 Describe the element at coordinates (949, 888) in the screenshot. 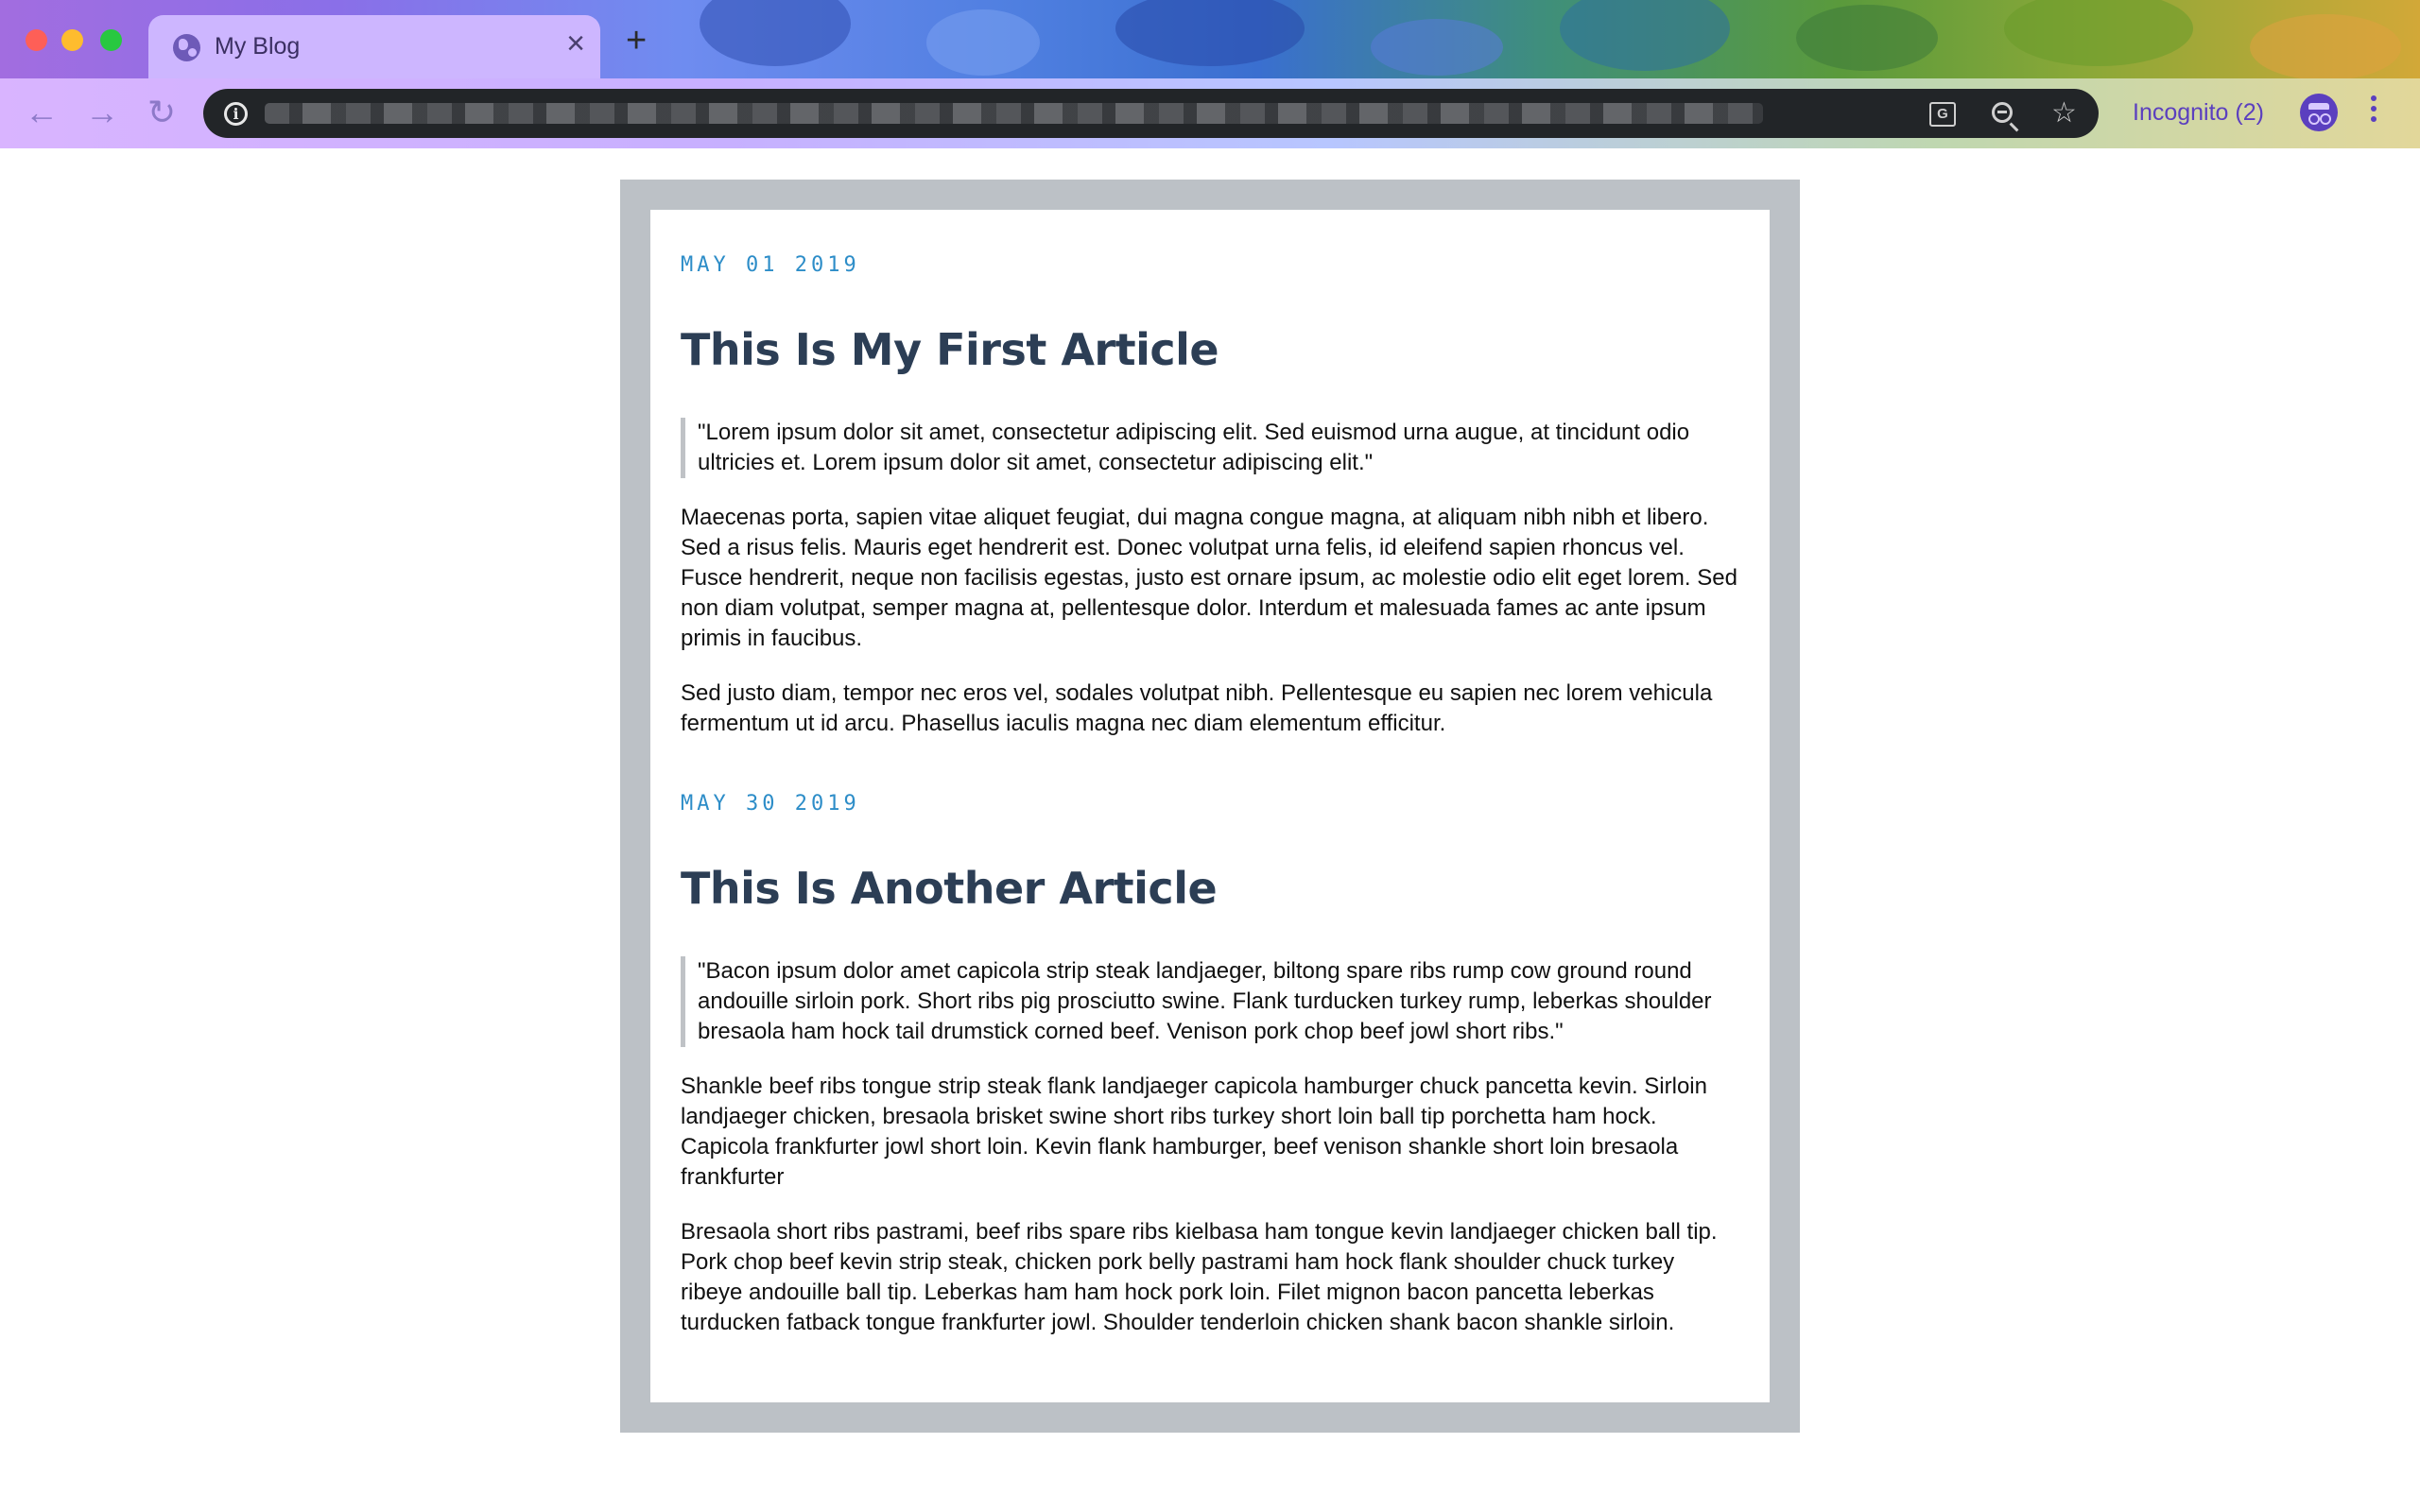

I see `article-title: This Is Another Article` at that location.